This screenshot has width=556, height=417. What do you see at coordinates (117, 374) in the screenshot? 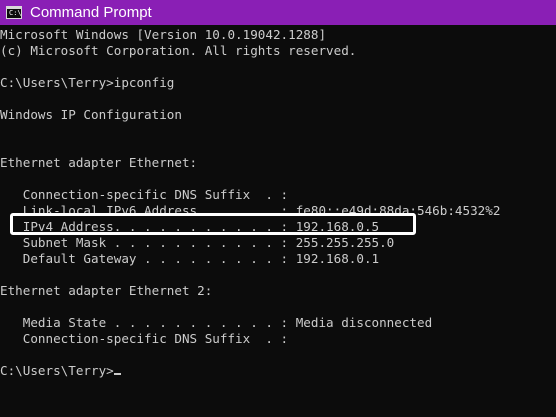
I see `text-cursor` at bounding box center [117, 374].